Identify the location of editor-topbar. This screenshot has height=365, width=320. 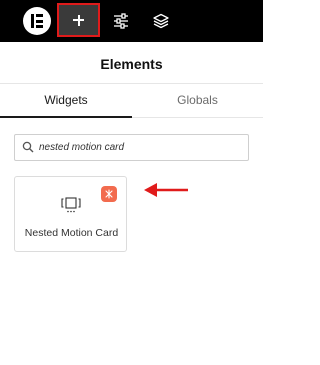
(131, 21).